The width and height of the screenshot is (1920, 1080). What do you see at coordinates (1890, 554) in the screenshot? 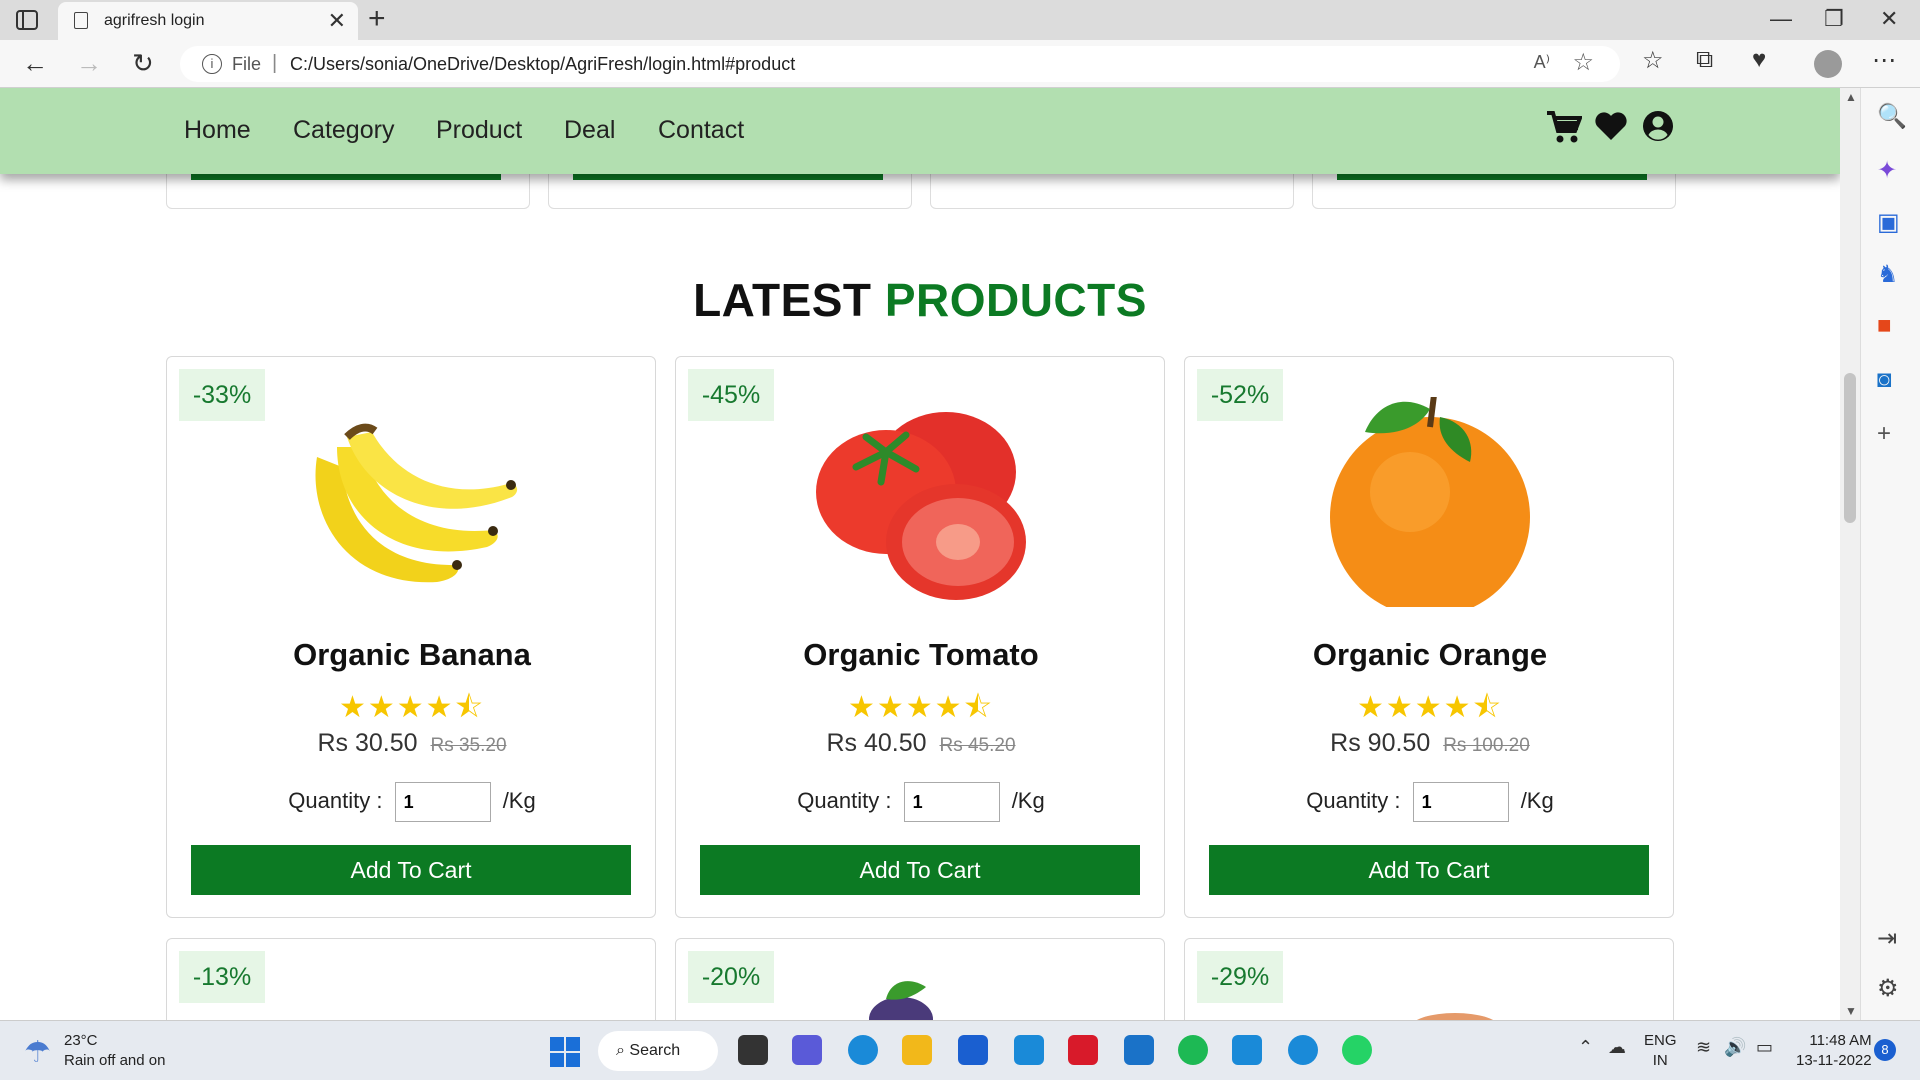
I see `edge-sidebar: 🔍 ✦ ▣ ♞ ■ ◙ + ⇥ ⚙` at bounding box center [1890, 554].